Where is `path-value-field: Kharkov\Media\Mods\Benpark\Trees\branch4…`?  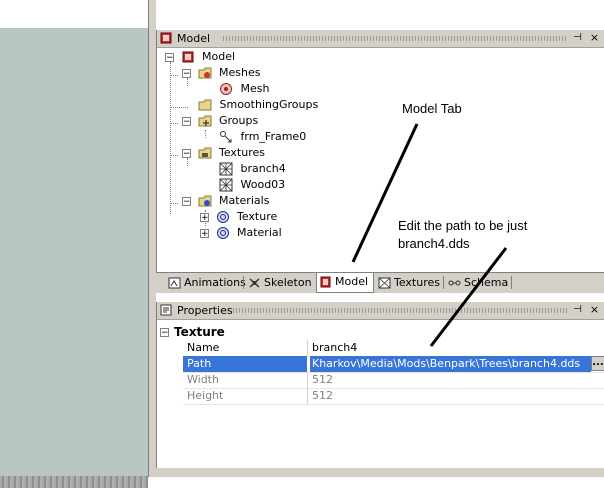
path-value-field: Kharkov\Media\Mods\Benpark\Trees\branch4… is located at coordinates (450, 364).